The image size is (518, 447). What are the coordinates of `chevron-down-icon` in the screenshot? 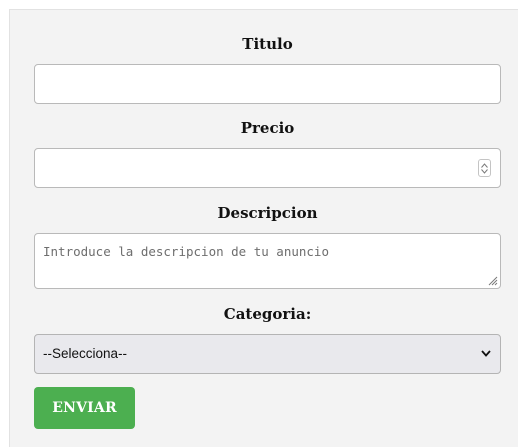 It's located at (486, 353).